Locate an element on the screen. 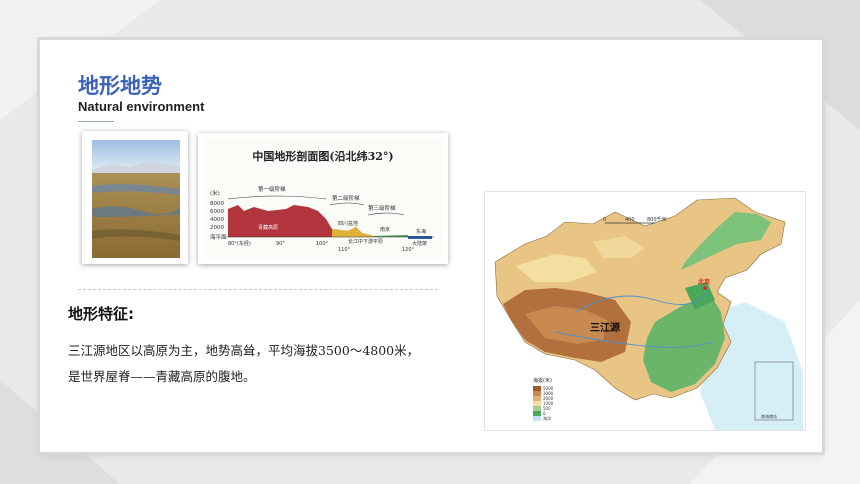 This screenshot has height=484, width=860. profile-place: 四川盆地 is located at coordinates (348, 223).